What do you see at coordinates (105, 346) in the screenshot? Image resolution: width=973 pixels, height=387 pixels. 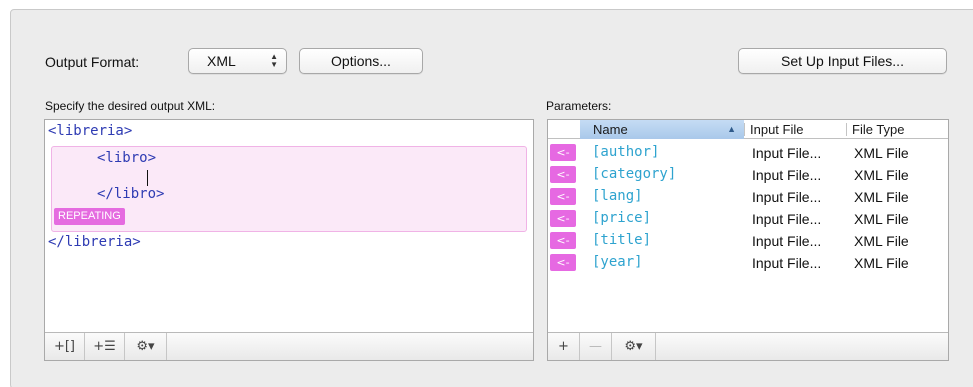 I see `add-list-button: +☰` at bounding box center [105, 346].